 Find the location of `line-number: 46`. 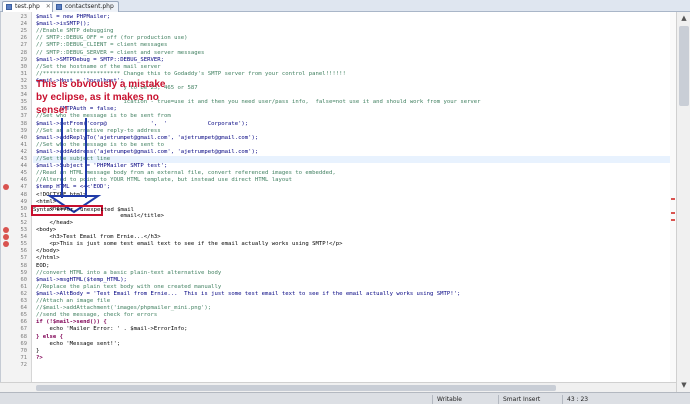

line-number: 46 is located at coordinates (24, 180).